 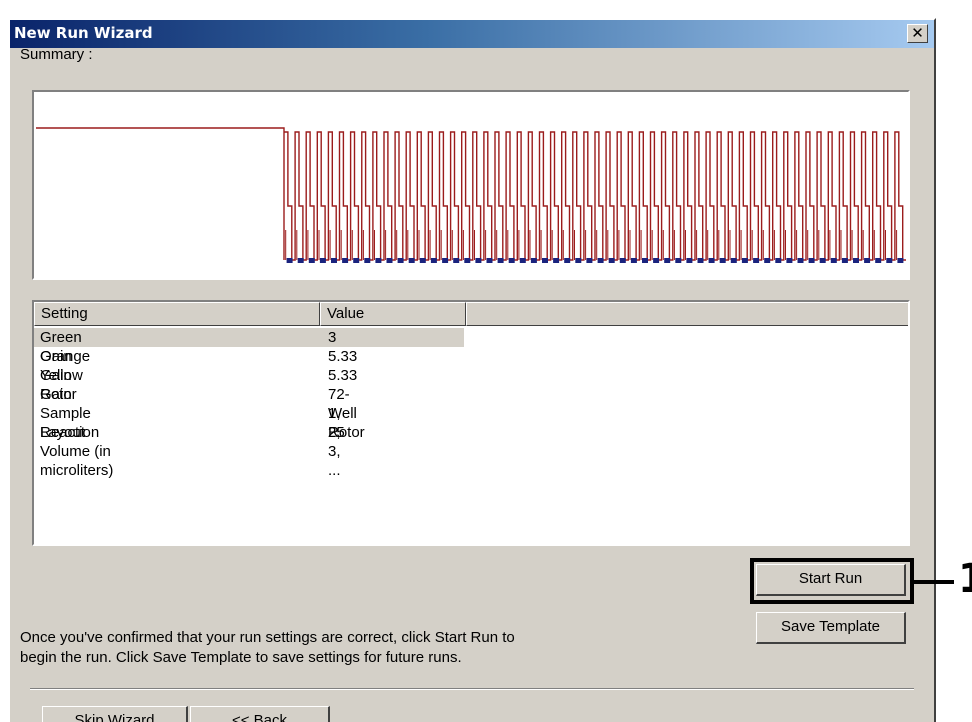 I want to click on back-button: << Back, so click(x=260, y=714).